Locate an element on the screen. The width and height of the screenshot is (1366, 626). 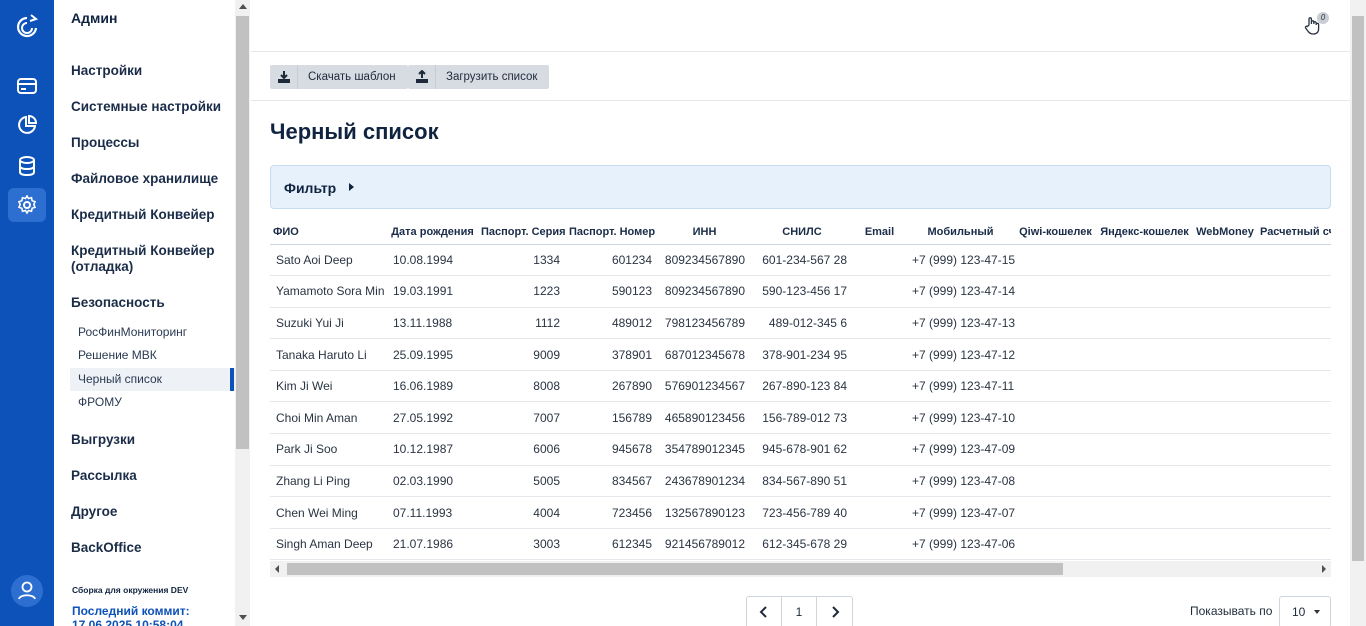
cell-passport-series: 7007 is located at coordinates (522, 418).